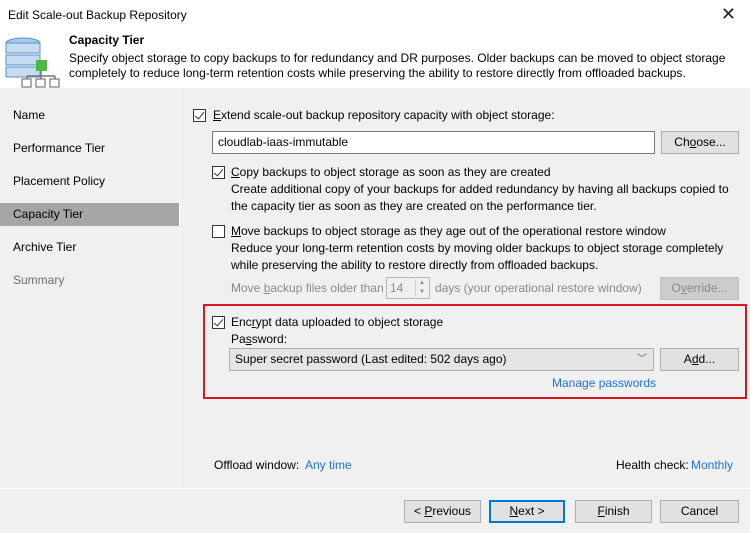 The height and width of the screenshot is (533, 750). What do you see at coordinates (375, 15) in the screenshot?
I see `title-bar: Edit Scale-out Backup Repository ✕` at bounding box center [375, 15].